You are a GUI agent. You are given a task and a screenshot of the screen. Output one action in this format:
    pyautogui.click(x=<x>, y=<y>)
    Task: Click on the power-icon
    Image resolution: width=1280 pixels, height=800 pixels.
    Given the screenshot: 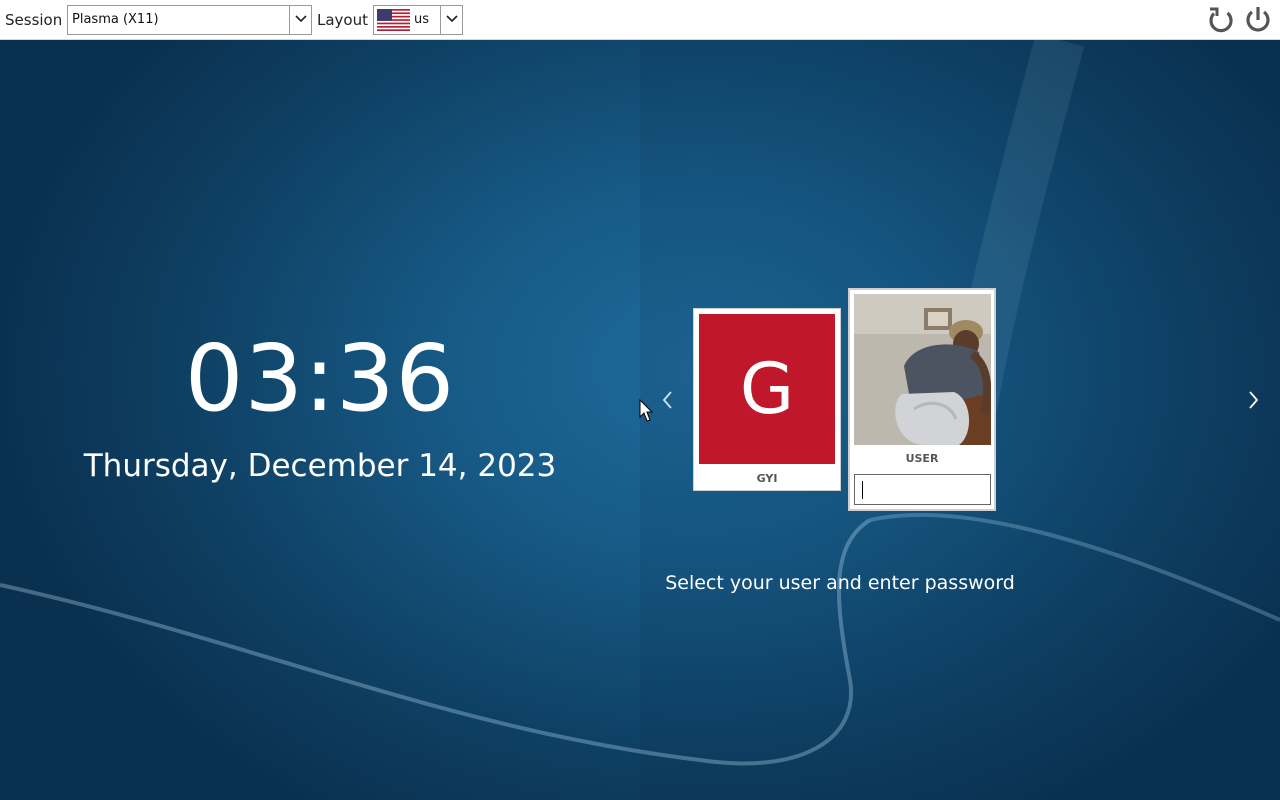 What is the action you would take?
    pyautogui.click(x=1258, y=19)
    